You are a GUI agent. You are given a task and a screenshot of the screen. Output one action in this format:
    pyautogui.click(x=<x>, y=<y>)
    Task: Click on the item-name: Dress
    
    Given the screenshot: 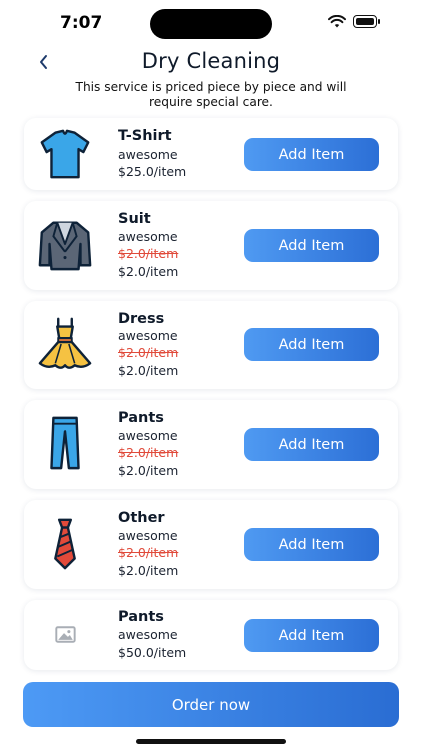 What is the action you would take?
    pyautogui.click(x=141, y=319)
    